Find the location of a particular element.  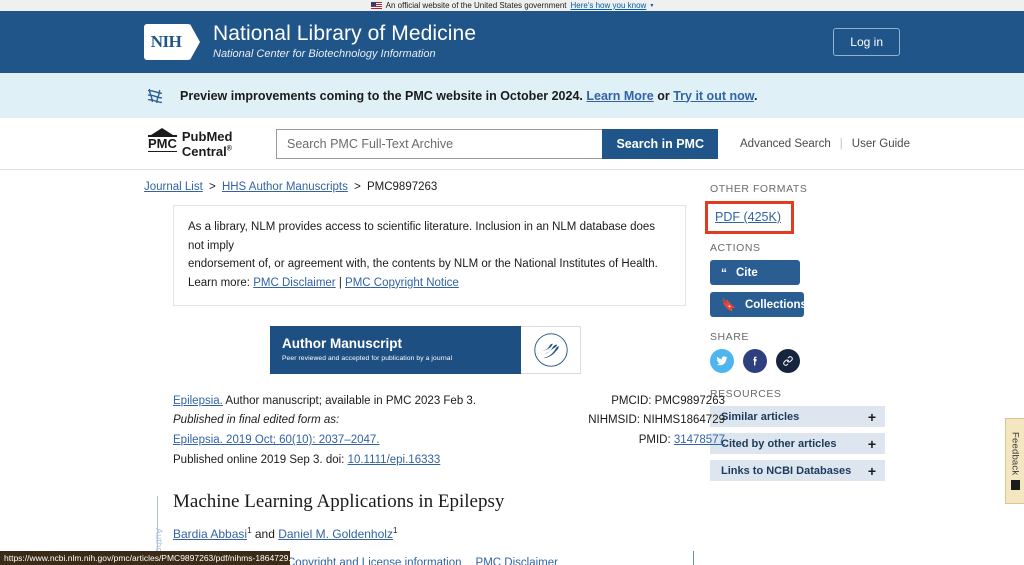

nih-logo-icon: NIH is located at coordinates (172, 42).